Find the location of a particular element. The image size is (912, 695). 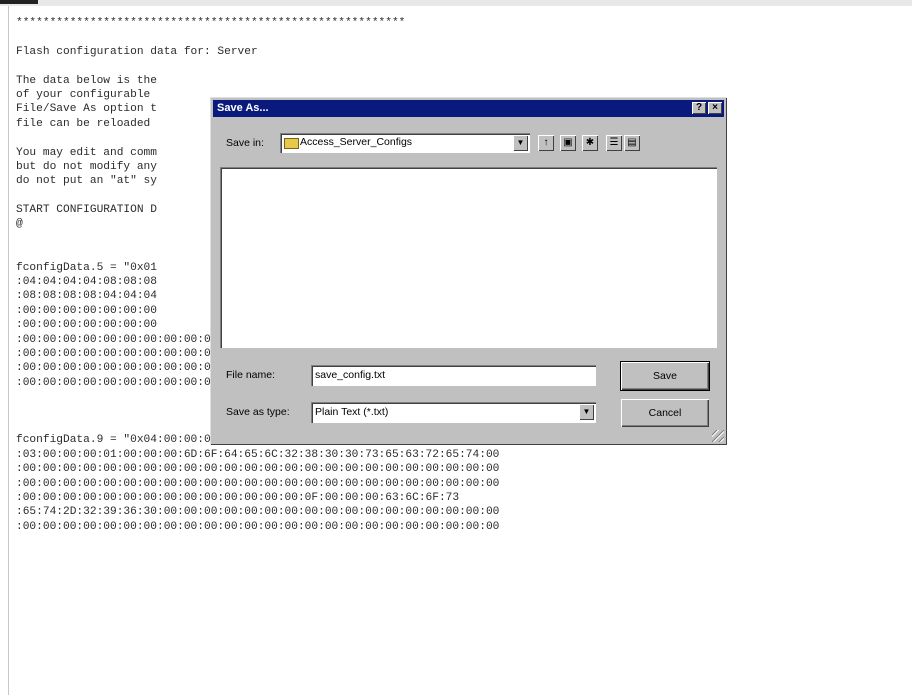

resize-grip-icon is located at coordinates (718, 436).